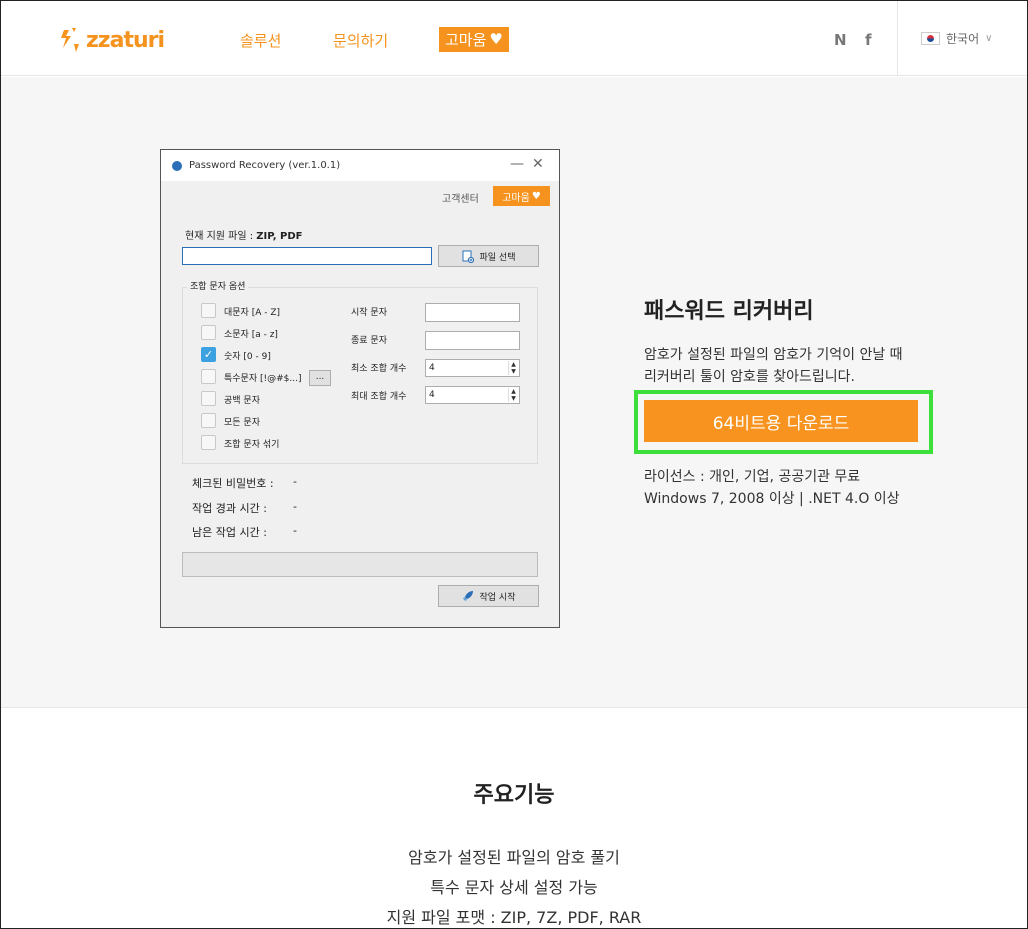 The width and height of the screenshot is (1028, 929). Describe the element at coordinates (295, 506) in the screenshot. I see `elapsed-time-value: -` at that location.